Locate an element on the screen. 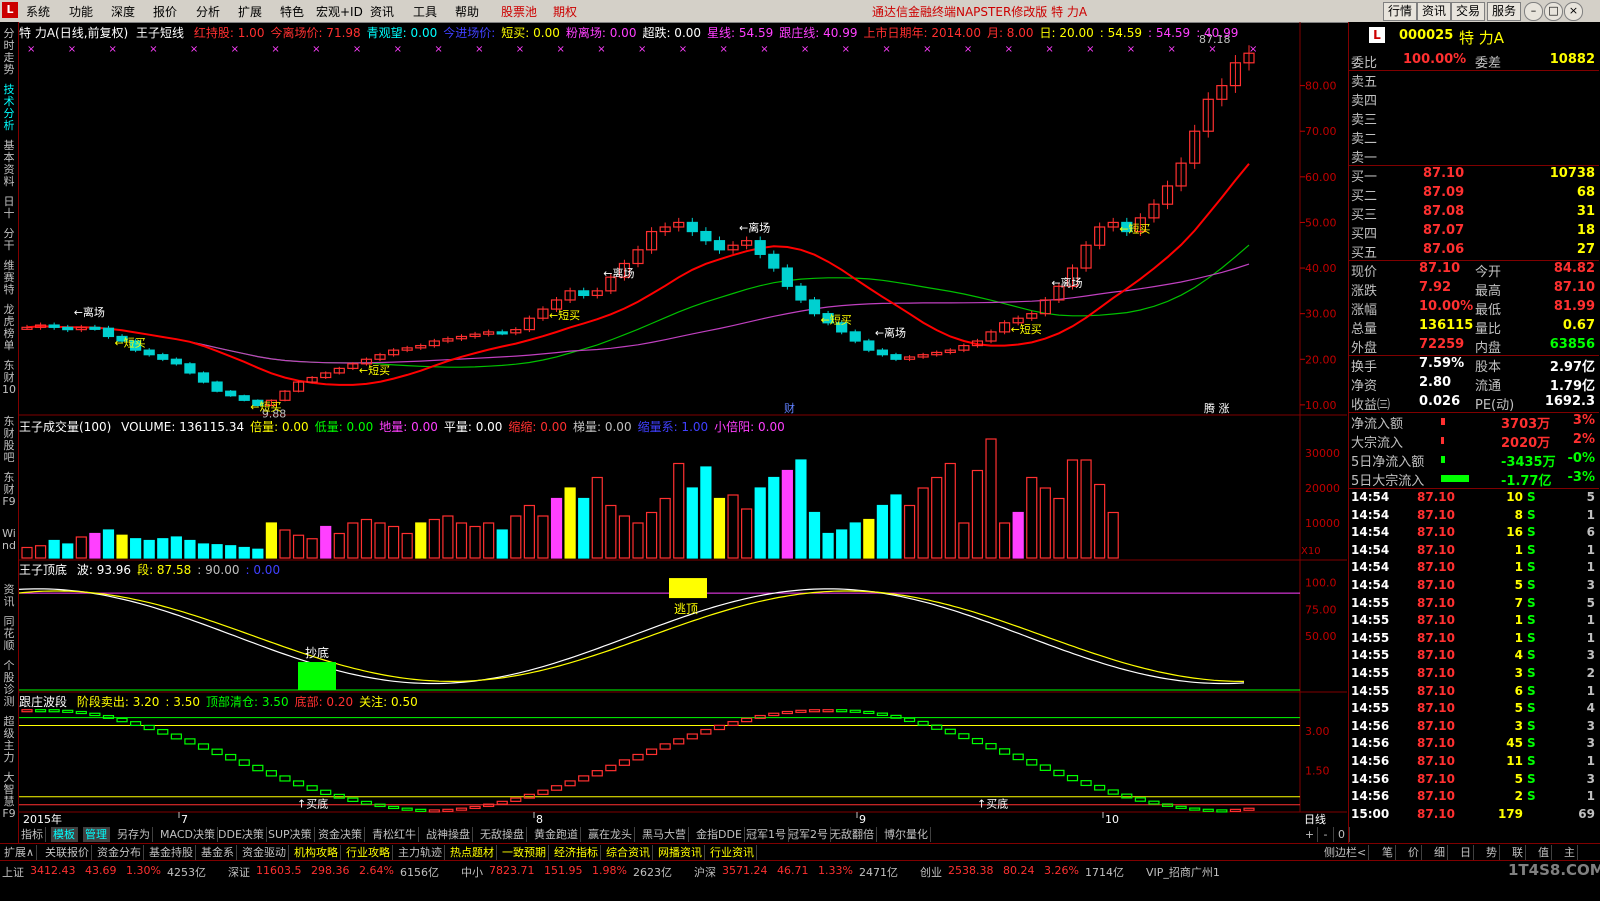 This screenshot has height=901, width=1600. left-tab-9: 东财F9 is located at coordinates (9, 490).